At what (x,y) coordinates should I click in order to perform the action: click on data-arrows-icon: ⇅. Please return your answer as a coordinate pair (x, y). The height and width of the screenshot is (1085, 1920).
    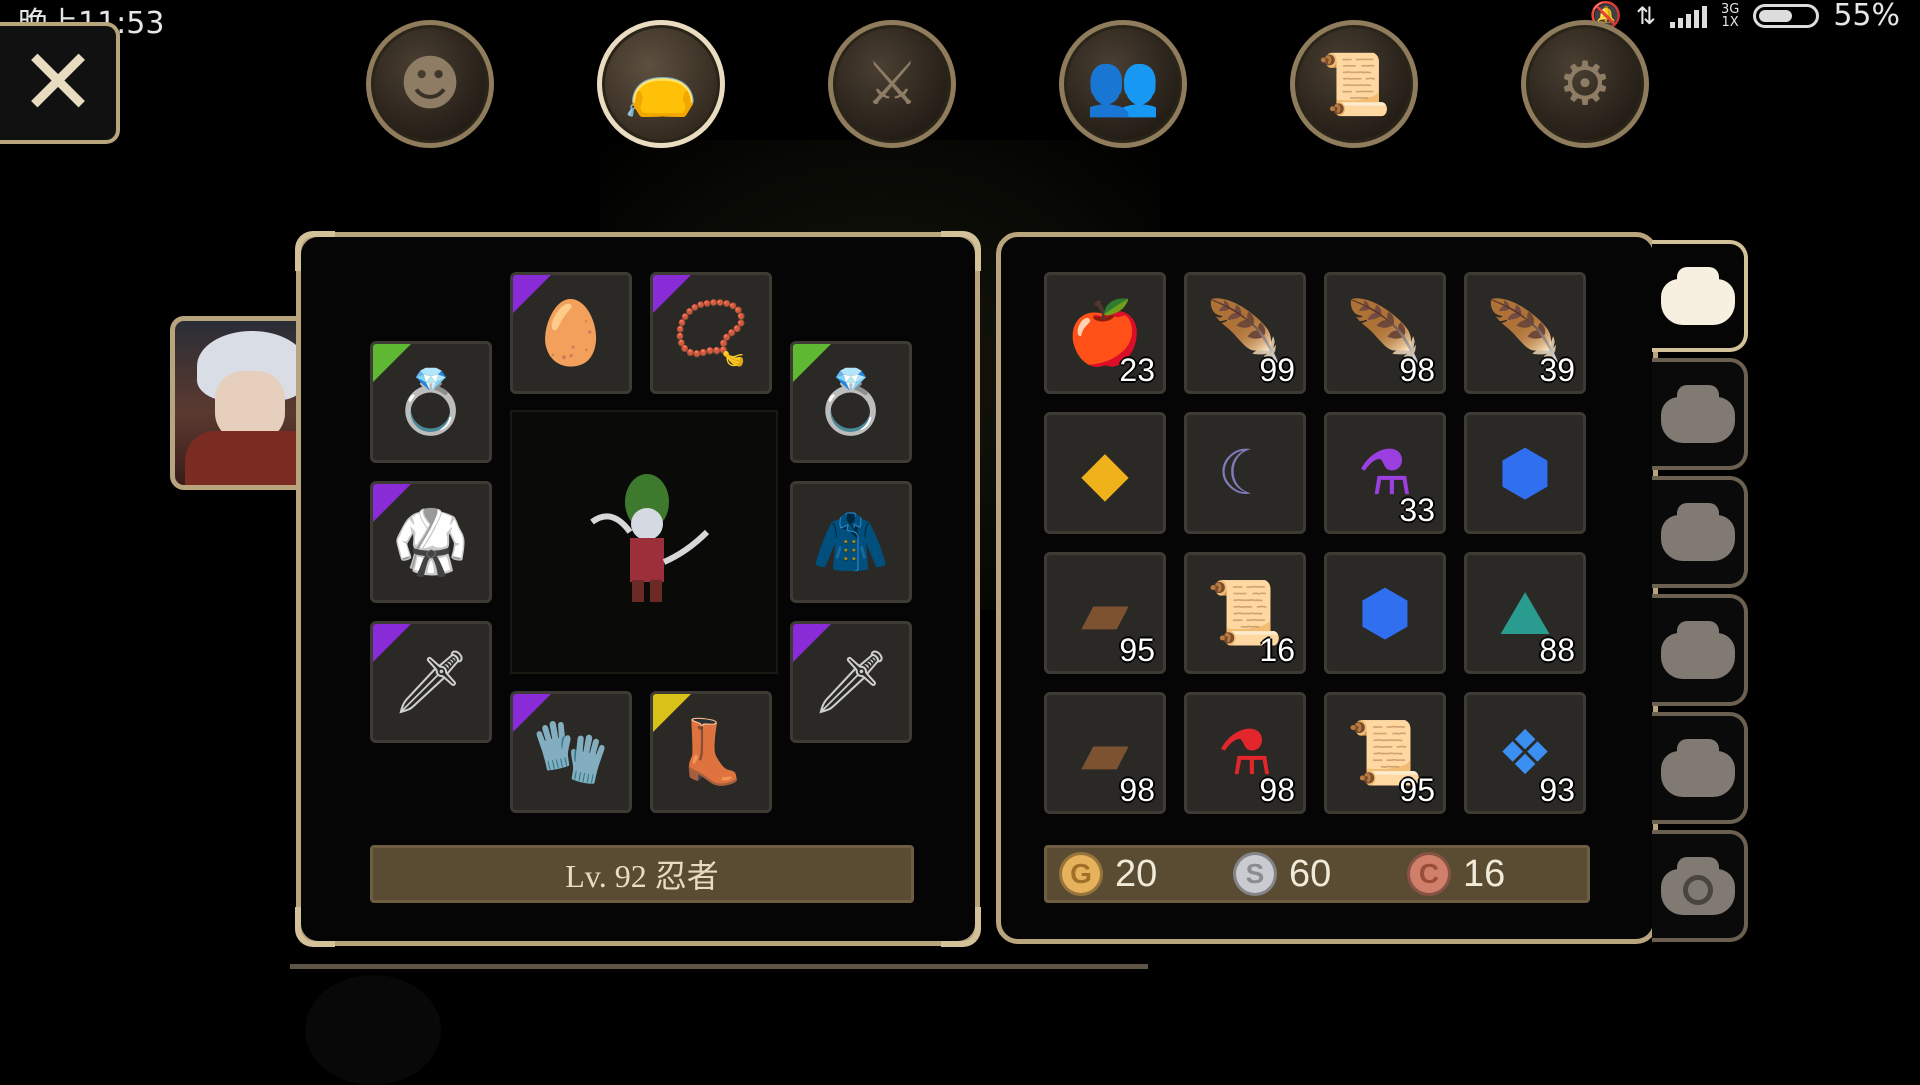
    Looking at the image, I should click on (1645, 15).